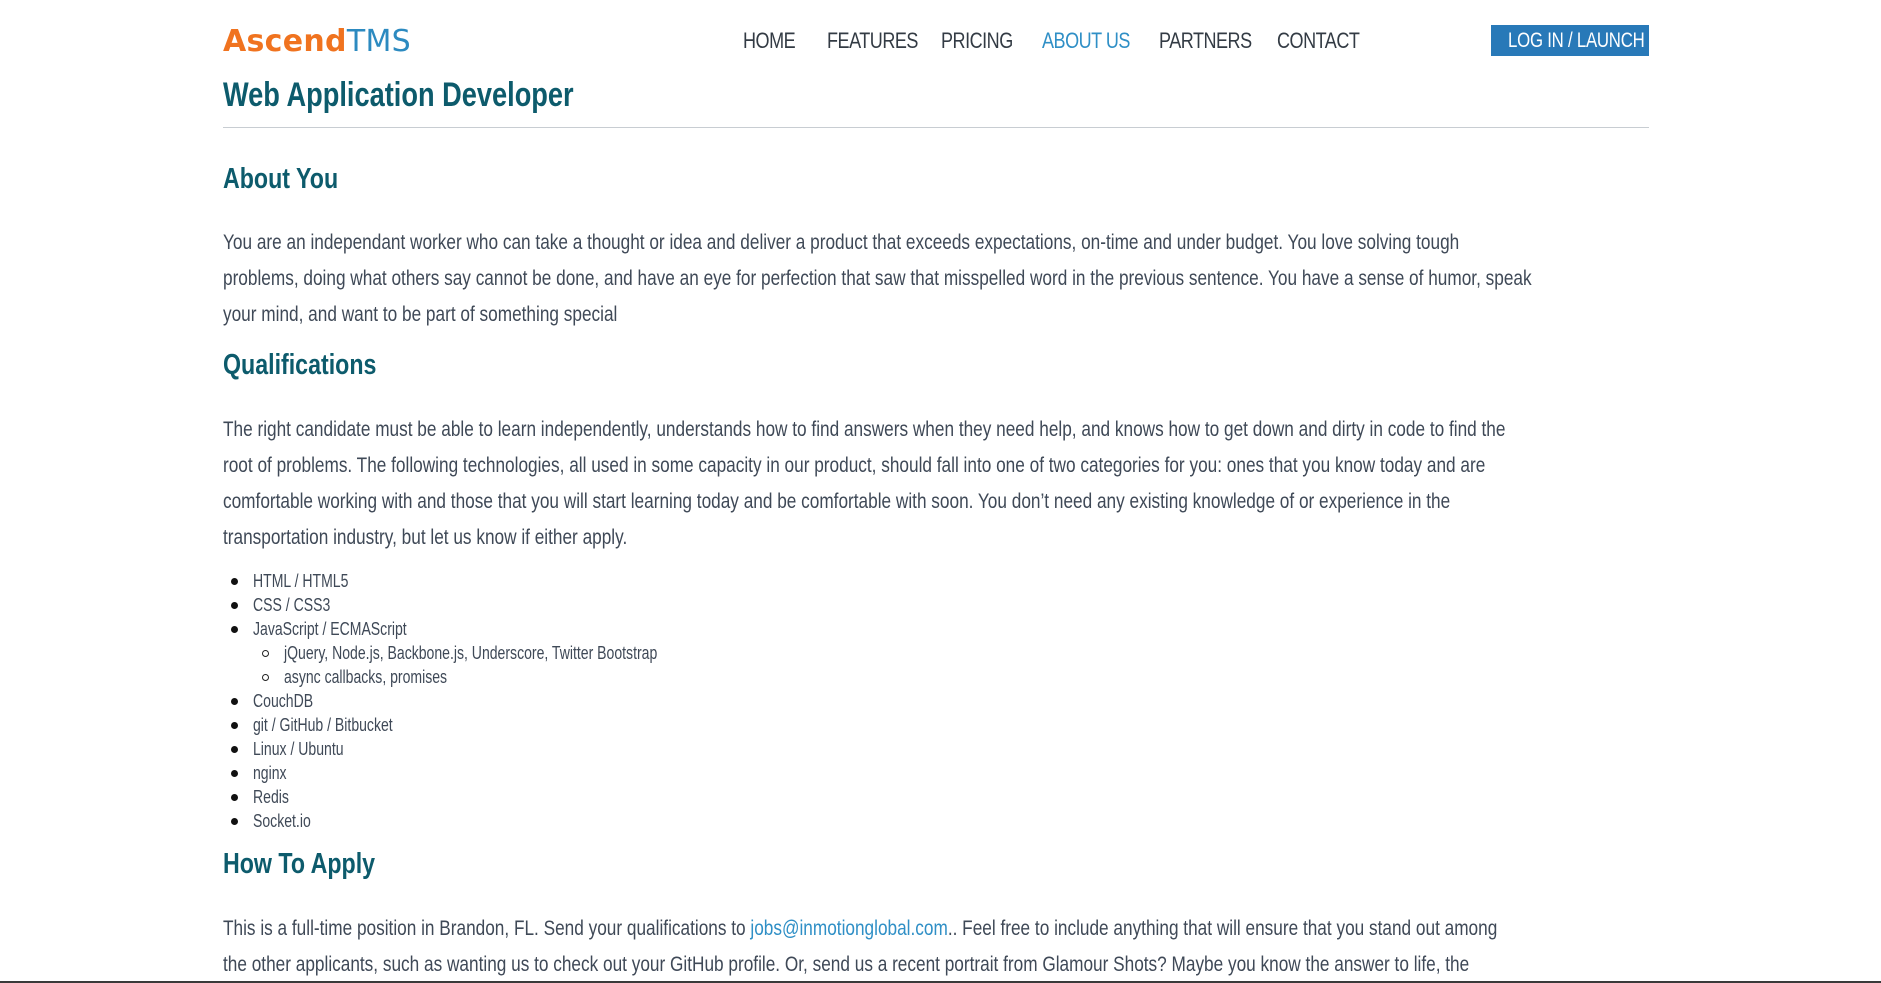 The height and width of the screenshot is (983, 1881). Describe the element at coordinates (493, 605) in the screenshot. I see `list-item-css: CSS / CSS3` at that location.